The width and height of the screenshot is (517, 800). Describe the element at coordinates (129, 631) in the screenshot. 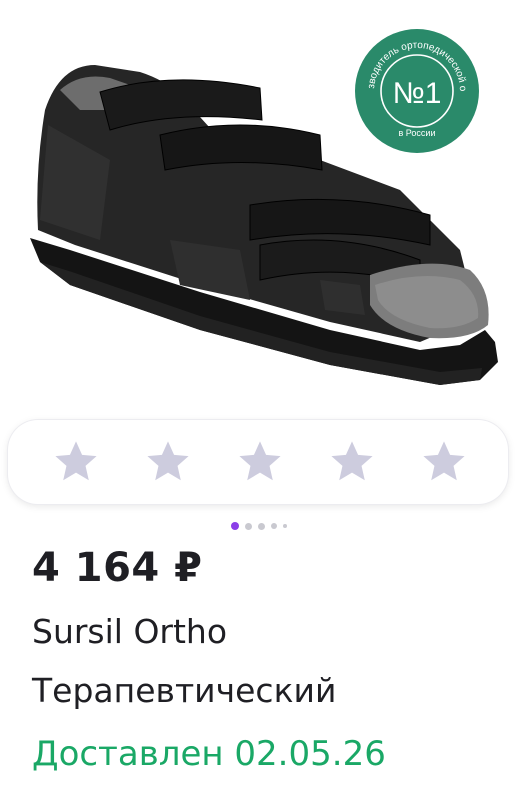

I see `product-title-brand: Sursil Ortho` at that location.